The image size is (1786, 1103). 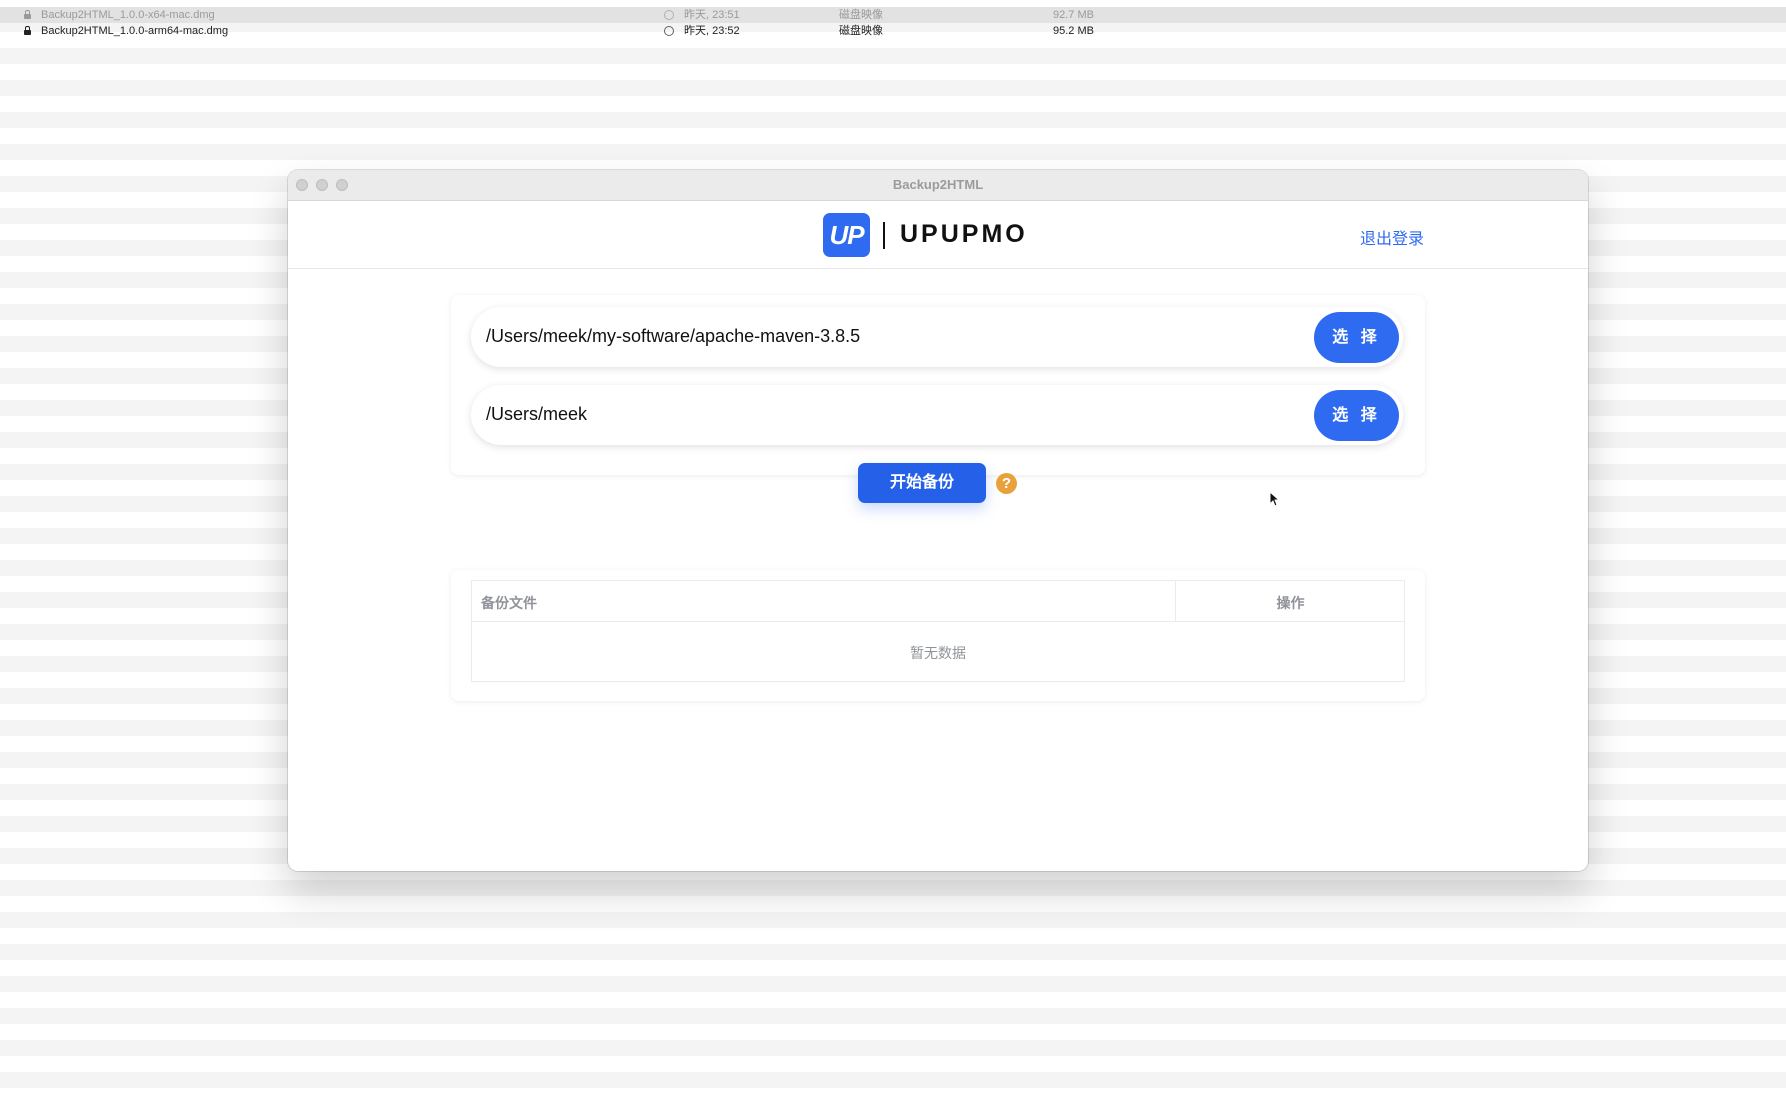 What do you see at coordinates (846, 235) in the screenshot?
I see `logo-mark: UP` at bounding box center [846, 235].